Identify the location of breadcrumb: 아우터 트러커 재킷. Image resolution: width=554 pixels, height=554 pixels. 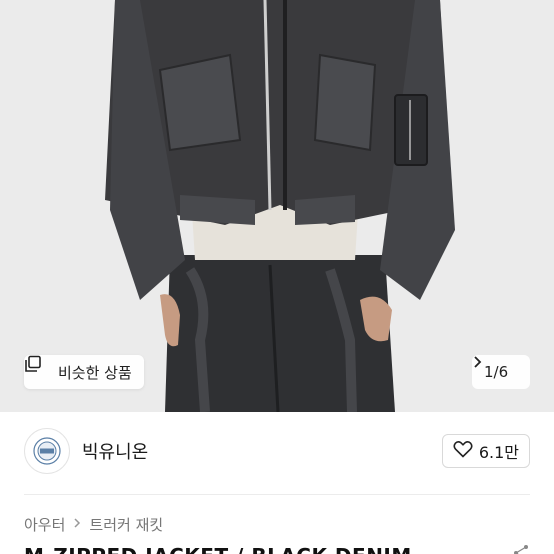
(93, 524).